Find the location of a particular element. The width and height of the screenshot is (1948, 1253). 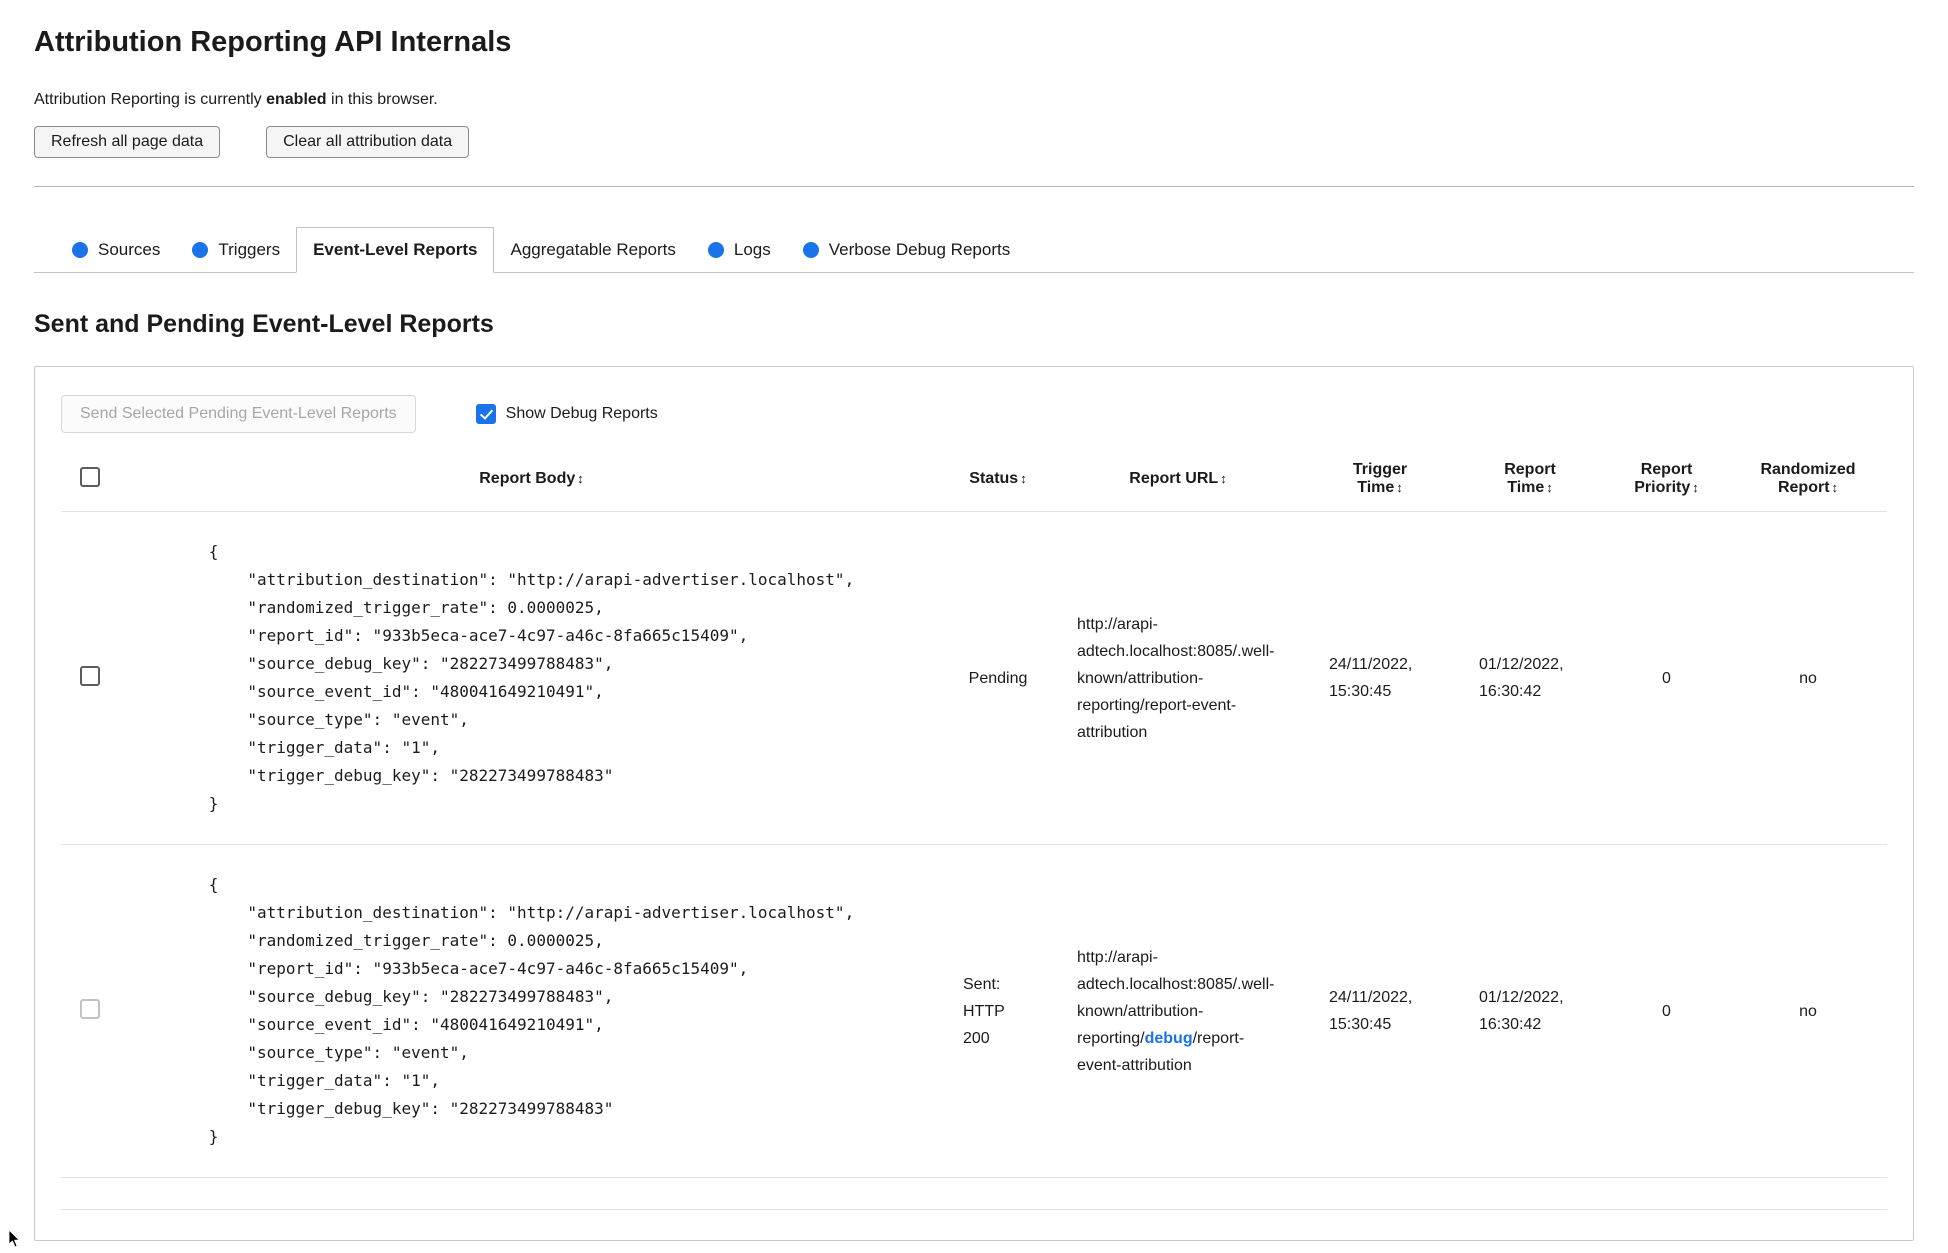

tab-sources: Sources is located at coordinates (116, 249).